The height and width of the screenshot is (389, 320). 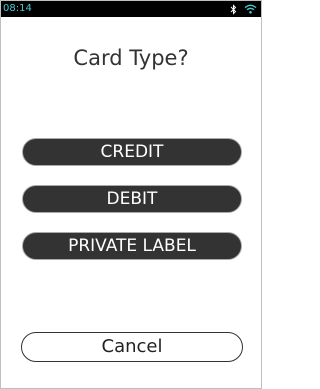 I want to click on cancel-button: Cancel, so click(x=132, y=347).